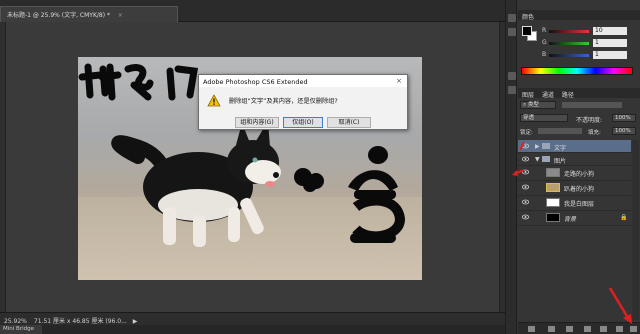 Image resolution: width=640 pixels, height=334 pixels. What do you see at coordinates (257, 122) in the screenshot?
I see `group-and-contents-button: 组和内容(G)` at bounding box center [257, 122].